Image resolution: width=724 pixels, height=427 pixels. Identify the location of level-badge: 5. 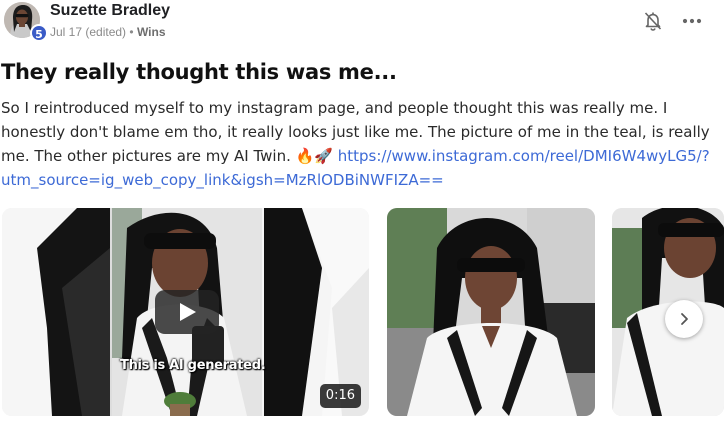
(39, 33).